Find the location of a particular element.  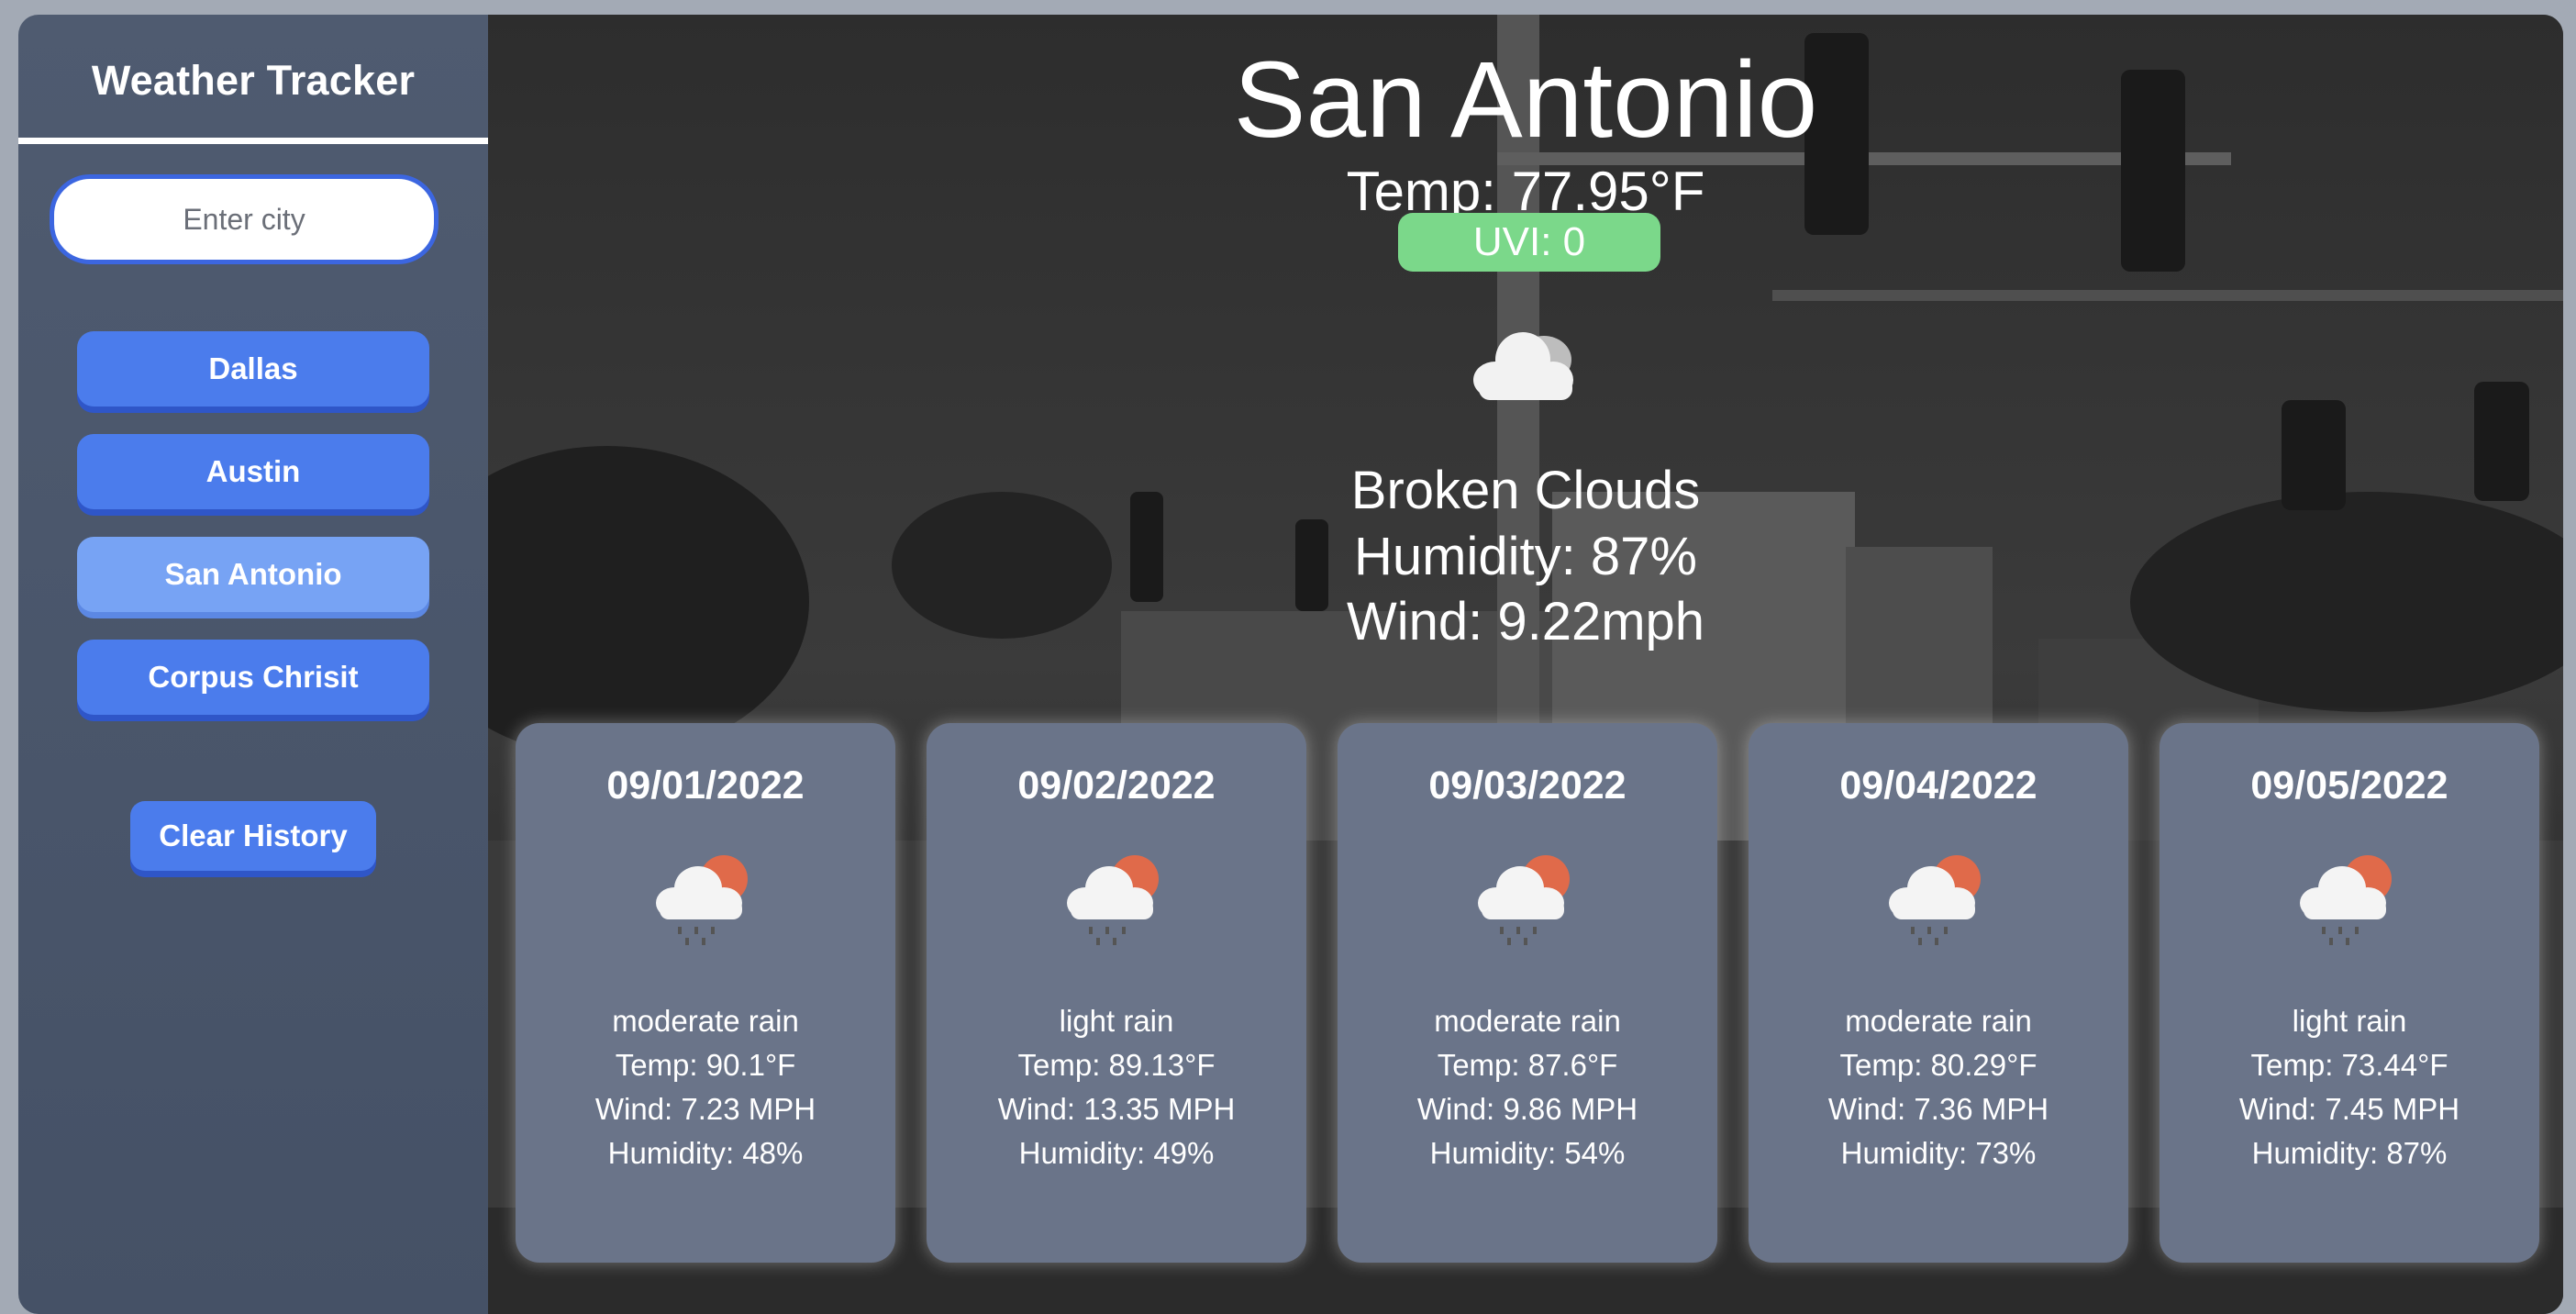

current-description: Broken Clouds is located at coordinates (1525, 490).